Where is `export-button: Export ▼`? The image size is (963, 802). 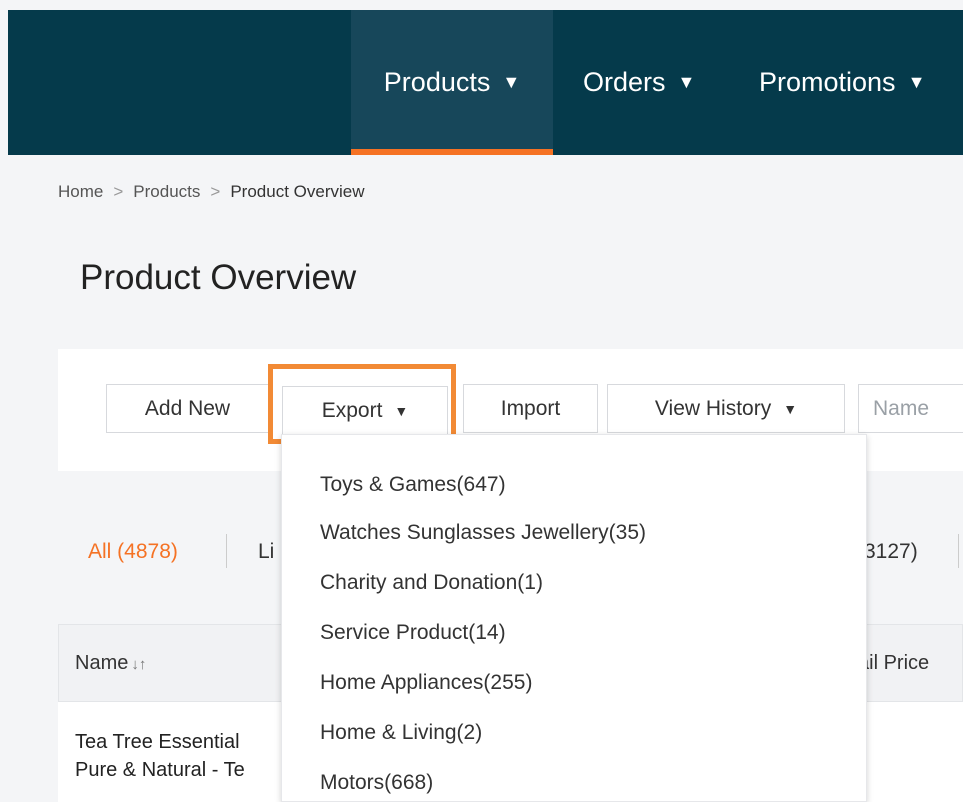 export-button: Export ▼ is located at coordinates (365, 410).